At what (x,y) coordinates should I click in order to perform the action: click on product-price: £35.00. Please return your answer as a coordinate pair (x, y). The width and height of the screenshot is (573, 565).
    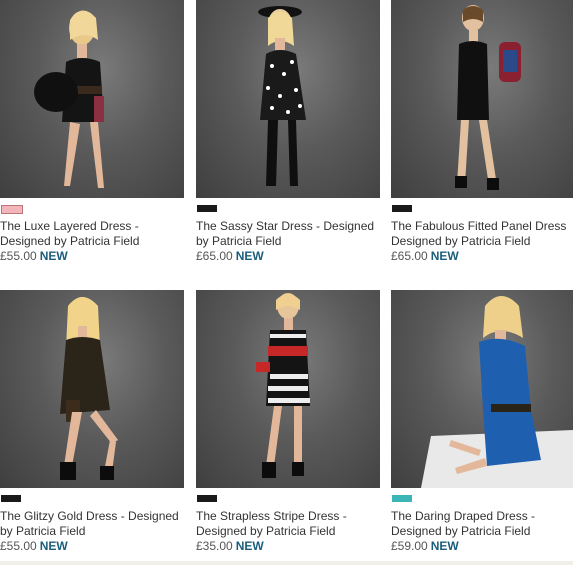
    Looking at the image, I should click on (214, 546).